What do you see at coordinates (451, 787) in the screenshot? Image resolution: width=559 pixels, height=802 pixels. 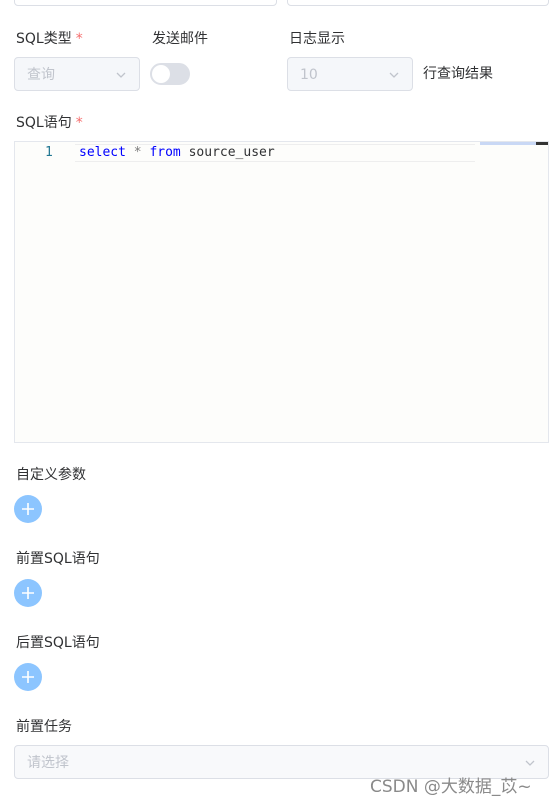 I see `watermark-text: CSDN @大数据_苡~` at bounding box center [451, 787].